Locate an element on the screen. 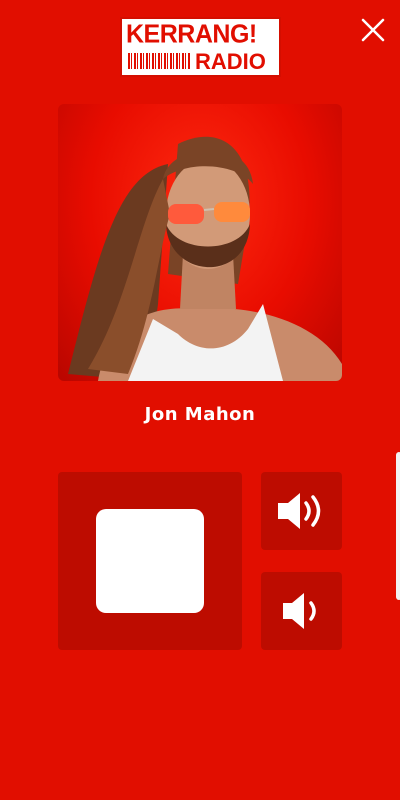  volume-down-button is located at coordinates (301, 611).